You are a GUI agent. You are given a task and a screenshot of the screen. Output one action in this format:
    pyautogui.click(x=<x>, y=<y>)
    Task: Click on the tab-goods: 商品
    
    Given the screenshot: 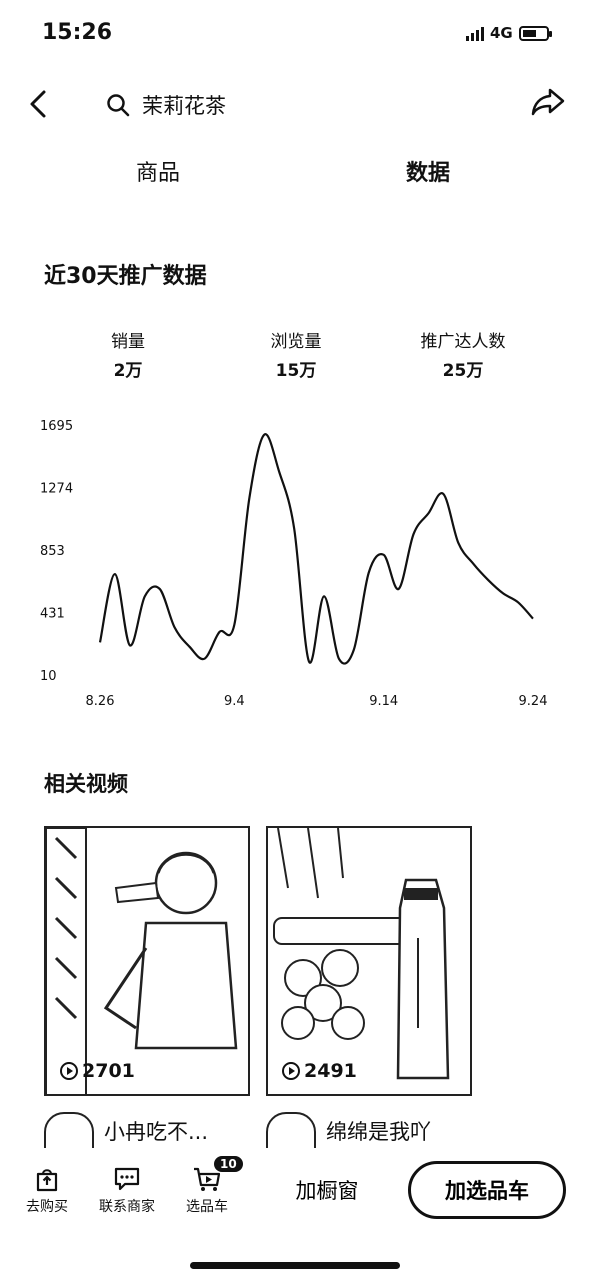 What is the action you would take?
    pyautogui.click(x=158, y=171)
    